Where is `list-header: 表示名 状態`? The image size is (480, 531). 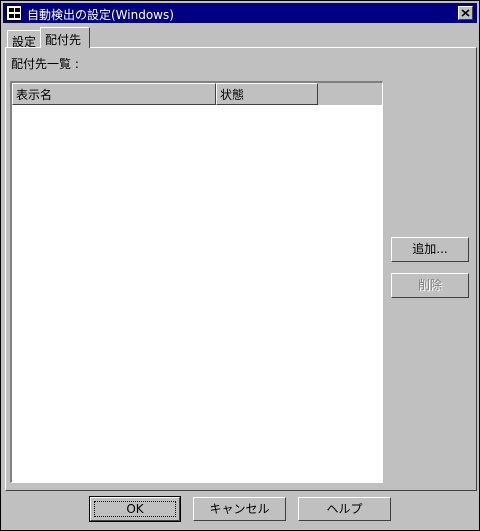 list-header: 表示名 状態 is located at coordinates (197, 94).